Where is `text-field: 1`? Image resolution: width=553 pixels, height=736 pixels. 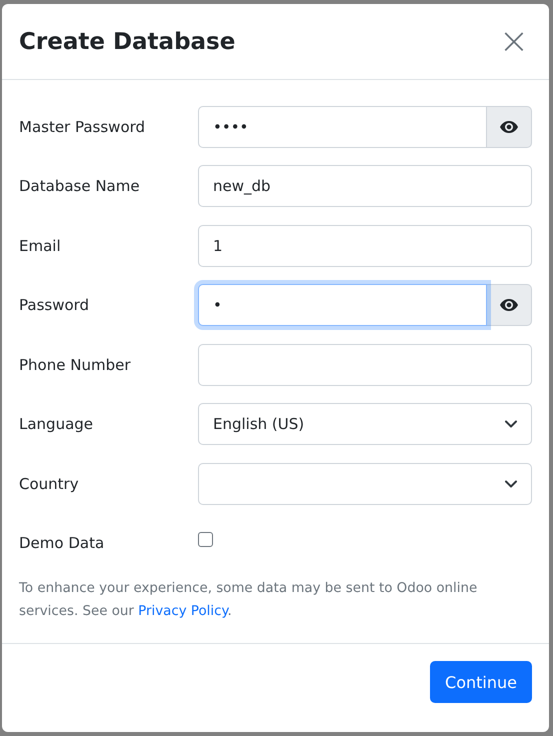
text-field: 1 is located at coordinates (365, 245).